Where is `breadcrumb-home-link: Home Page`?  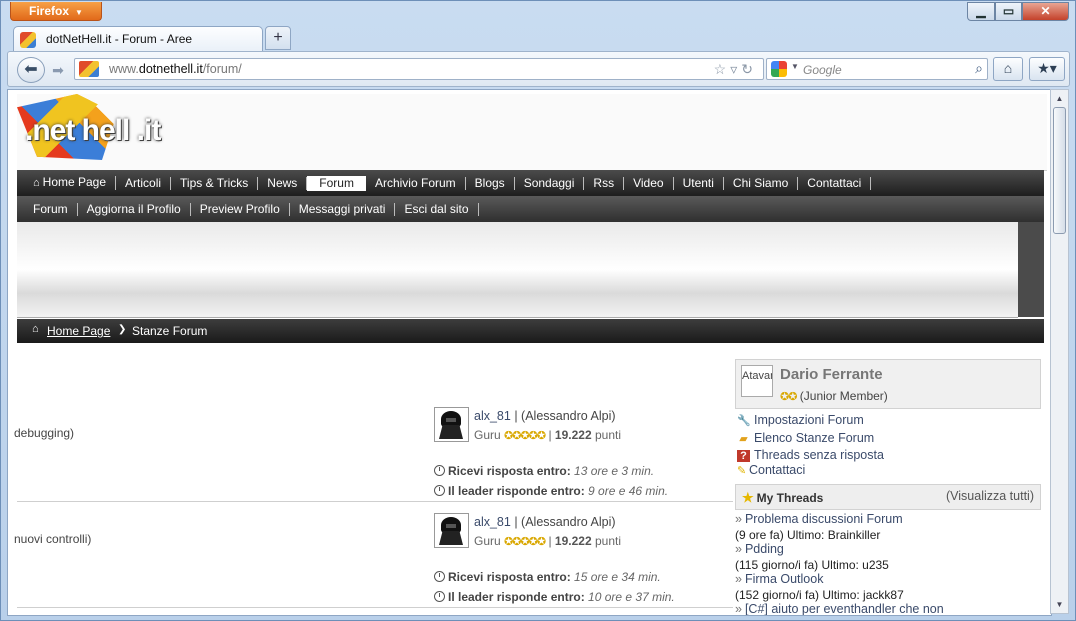 breadcrumb-home-link: Home Page is located at coordinates (78, 331).